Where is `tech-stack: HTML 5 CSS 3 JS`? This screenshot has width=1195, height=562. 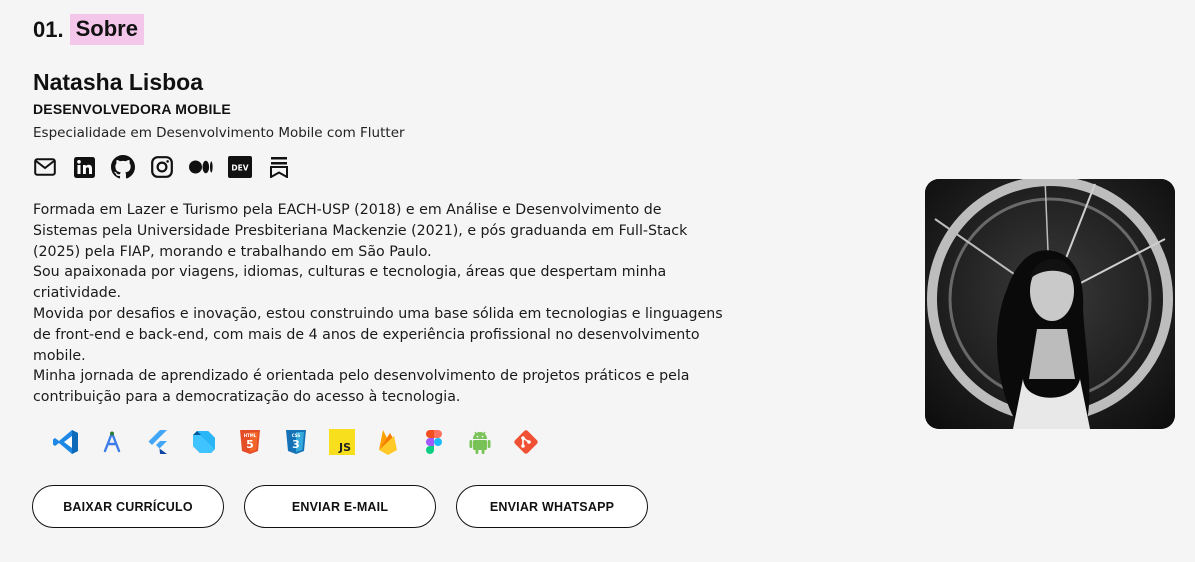 tech-stack: HTML 5 CSS 3 JS is located at coordinates (305, 441).